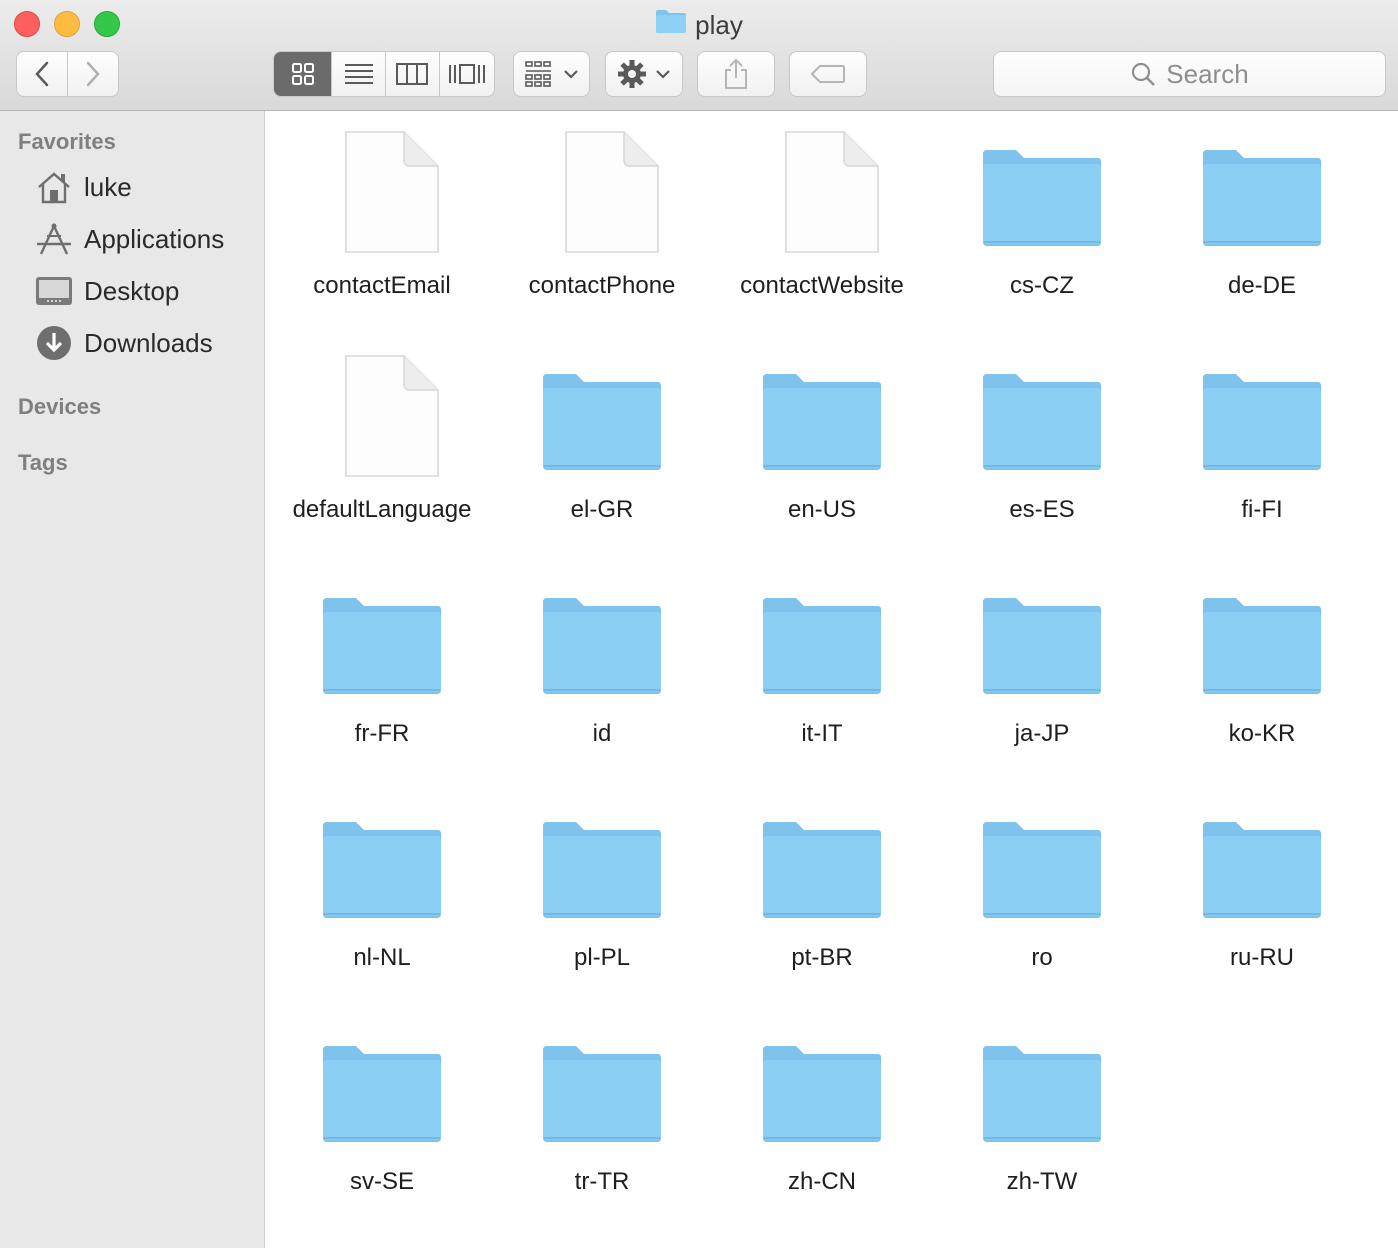 The image size is (1398, 1248). I want to click on folder-item: ja-JP, so click(1042, 664).